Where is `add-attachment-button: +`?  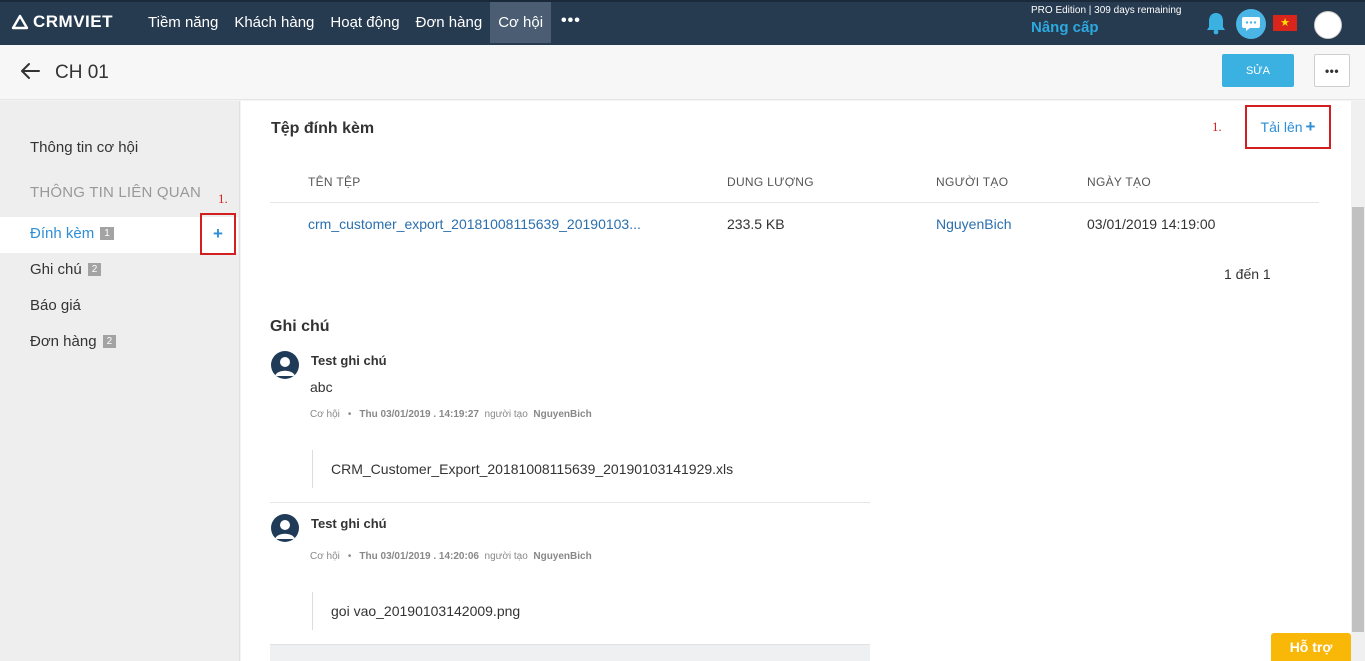
add-attachment-button: + is located at coordinates (218, 234).